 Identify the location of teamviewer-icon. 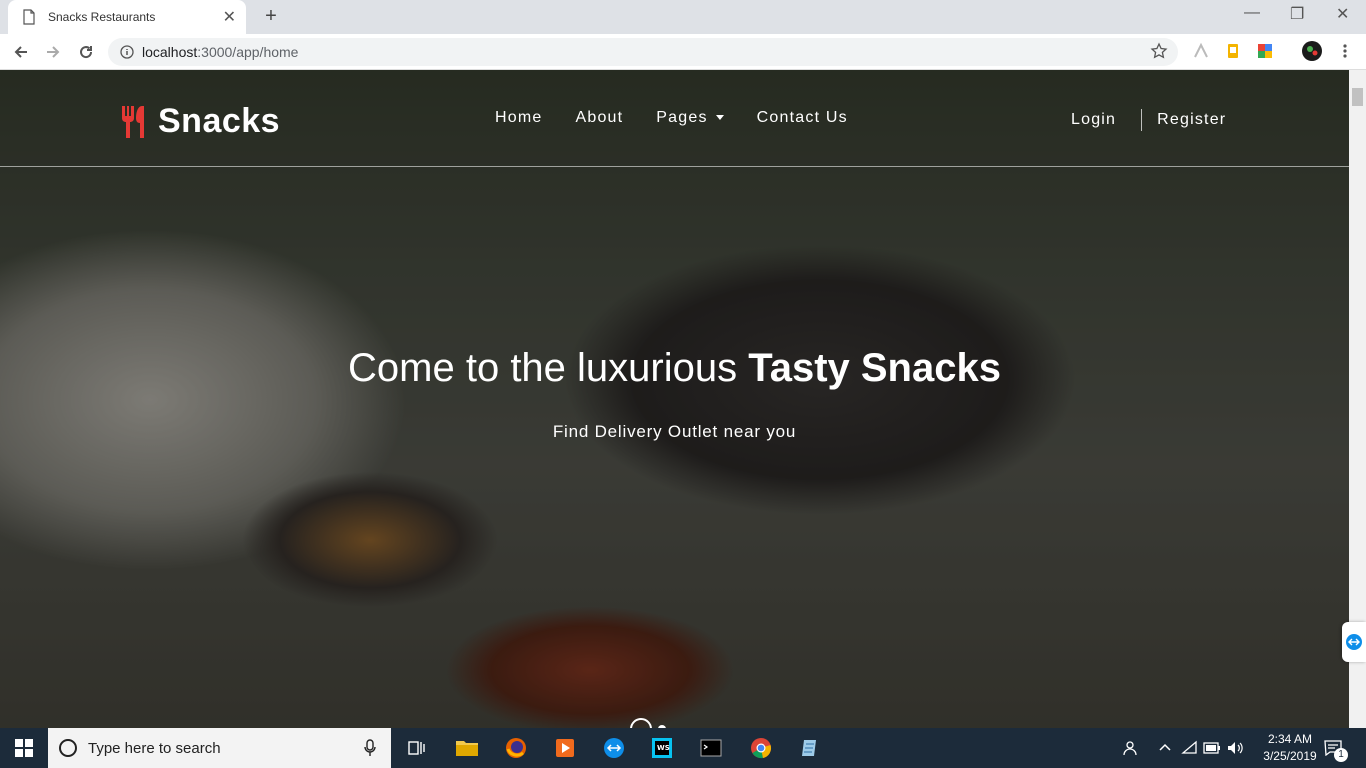
(1354, 642).